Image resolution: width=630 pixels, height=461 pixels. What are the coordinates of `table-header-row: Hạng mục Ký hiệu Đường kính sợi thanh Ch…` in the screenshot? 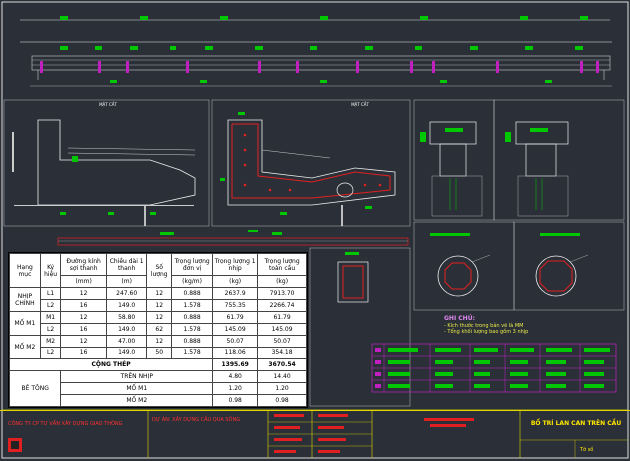 It's located at (158, 270).